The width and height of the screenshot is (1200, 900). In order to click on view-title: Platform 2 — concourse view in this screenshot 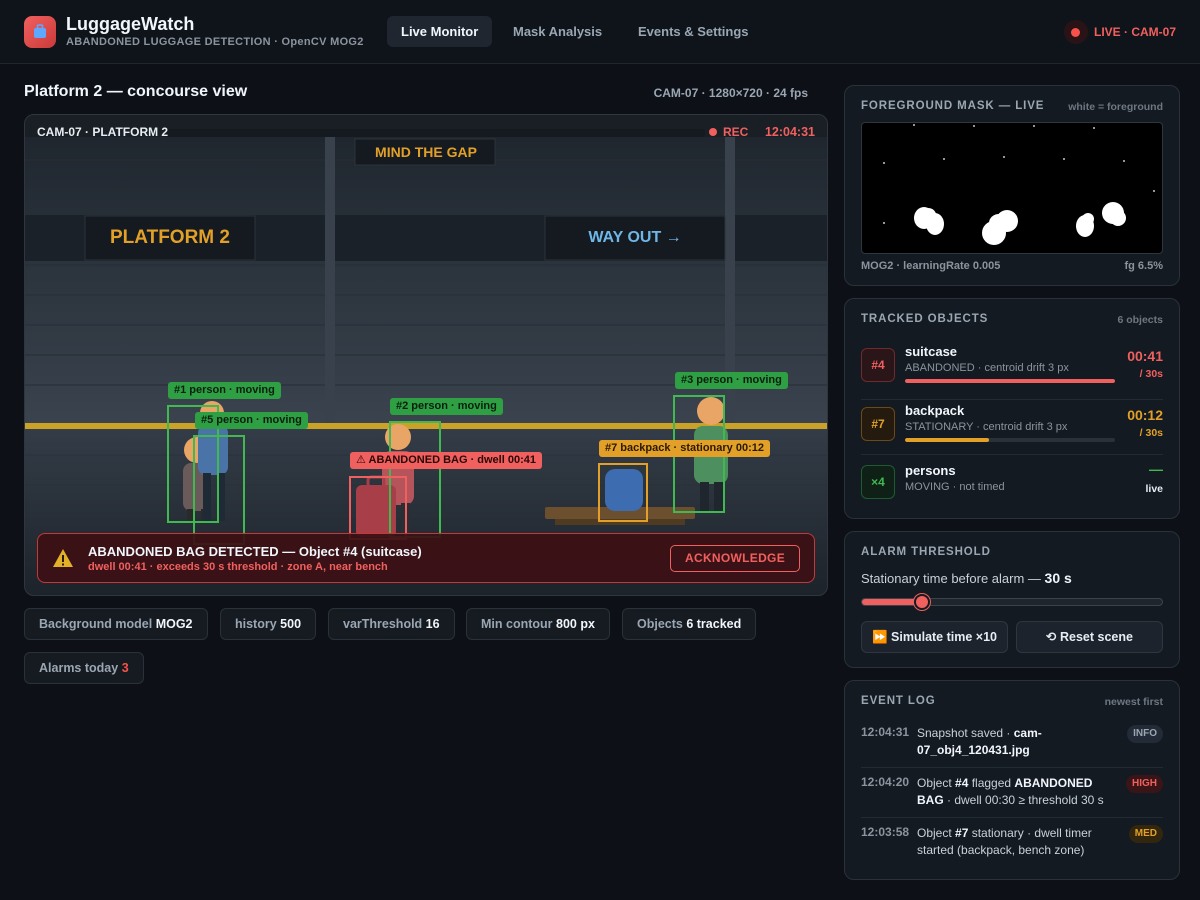, I will do `click(136, 91)`.